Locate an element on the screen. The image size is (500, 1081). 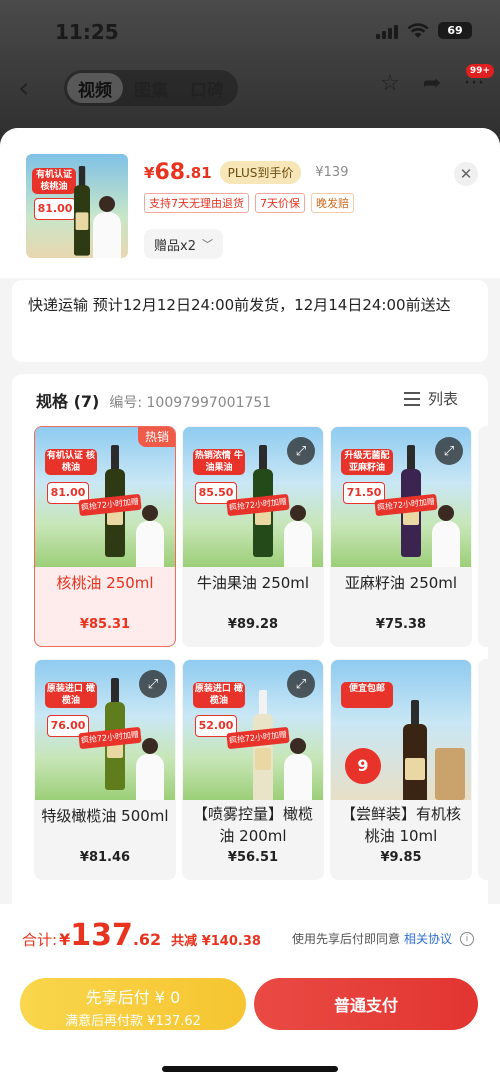
thumb-bottle-image is located at coordinates (82, 211).